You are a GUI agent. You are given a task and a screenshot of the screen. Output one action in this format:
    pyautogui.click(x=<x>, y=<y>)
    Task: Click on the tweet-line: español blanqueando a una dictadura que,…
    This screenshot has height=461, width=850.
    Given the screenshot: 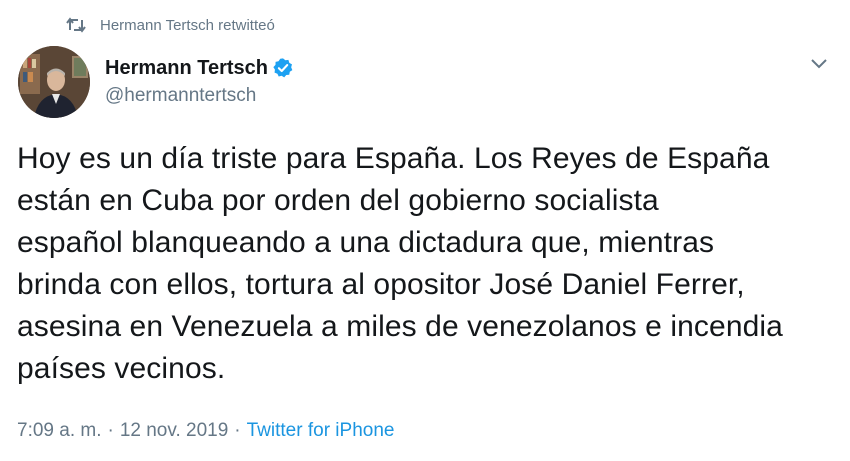 What is the action you would take?
    pyautogui.click(x=366, y=242)
    